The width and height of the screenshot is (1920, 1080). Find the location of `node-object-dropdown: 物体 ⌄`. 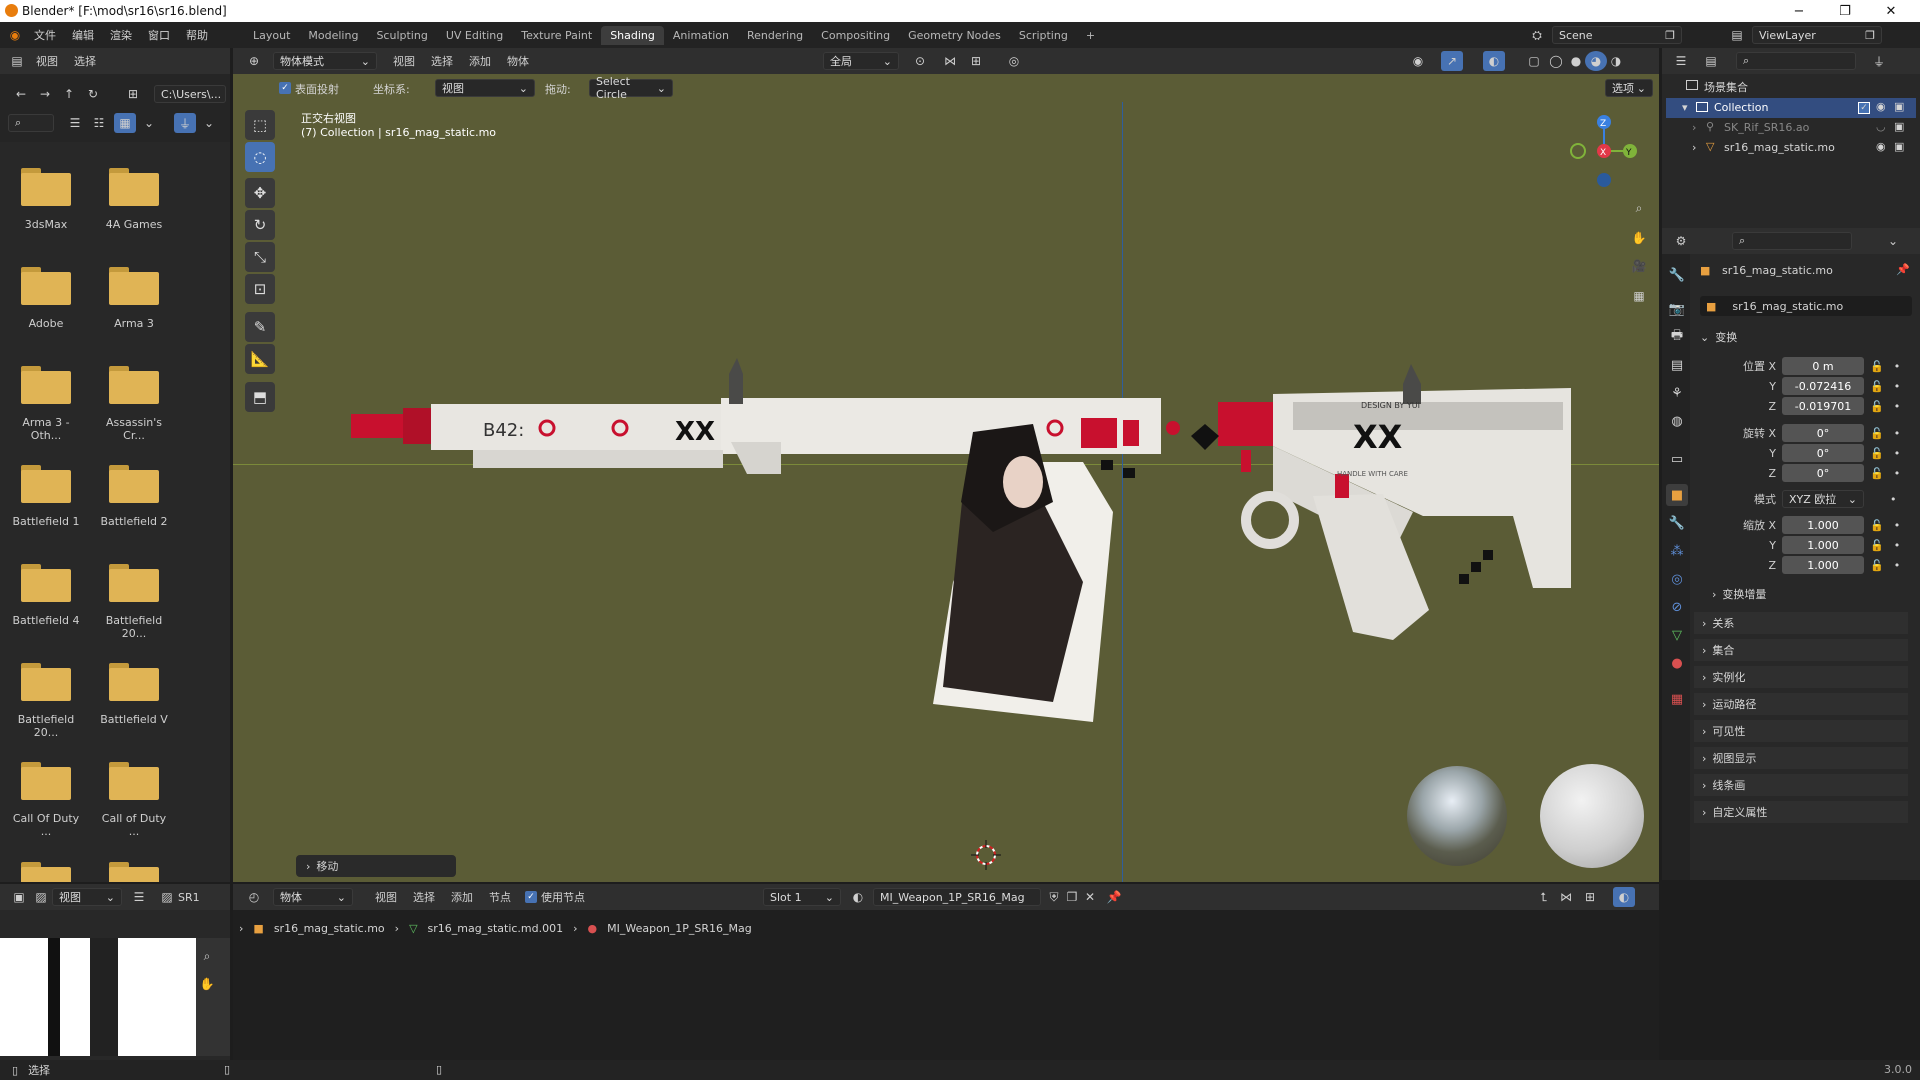

node-object-dropdown: 物体 ⌄ is located at coordinates (313, 897).